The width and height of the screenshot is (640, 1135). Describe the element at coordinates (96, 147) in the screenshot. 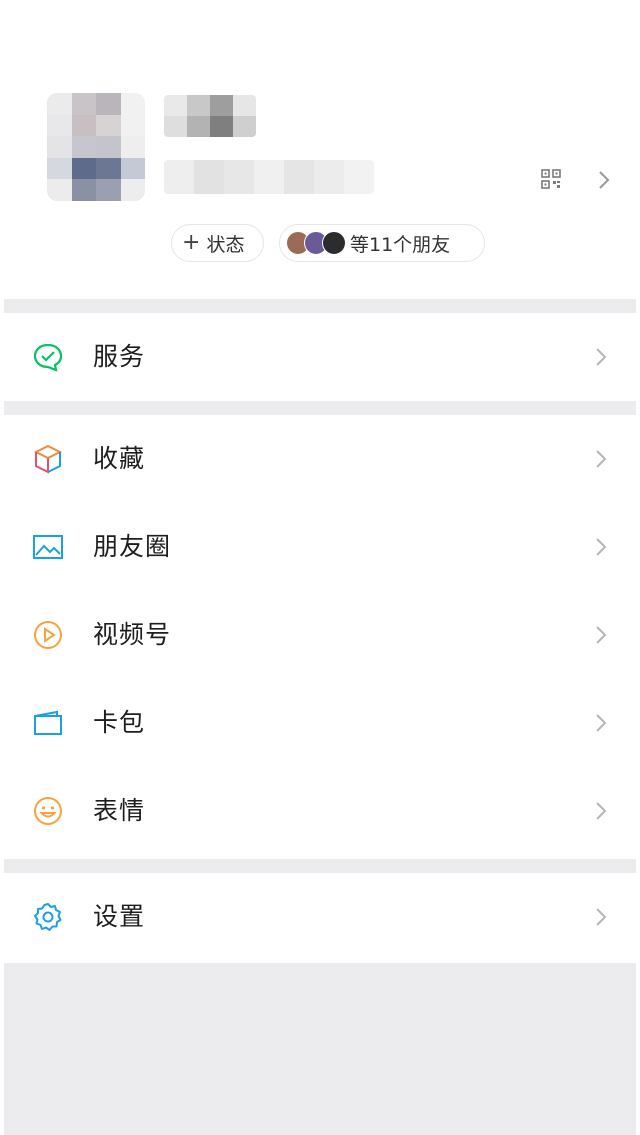

I see `avatar` at that location.